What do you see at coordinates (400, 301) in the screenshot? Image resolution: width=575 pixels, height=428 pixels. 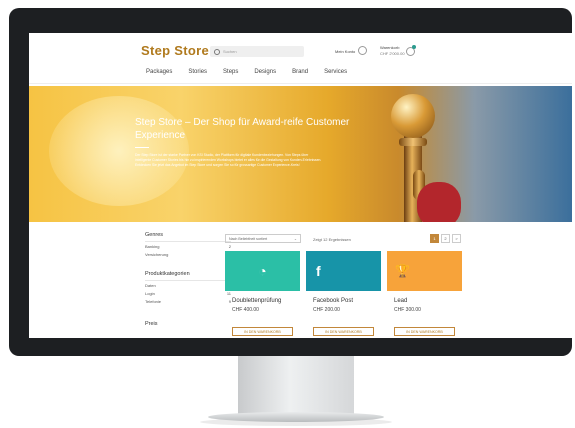 I see `product-name: Lead` at bounding box center [400, 301].